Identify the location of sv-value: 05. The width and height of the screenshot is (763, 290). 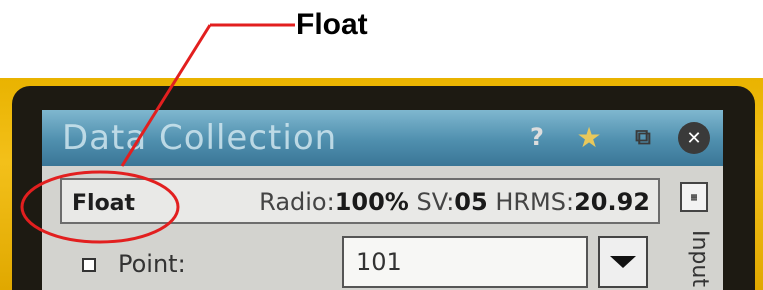
(471, 202).